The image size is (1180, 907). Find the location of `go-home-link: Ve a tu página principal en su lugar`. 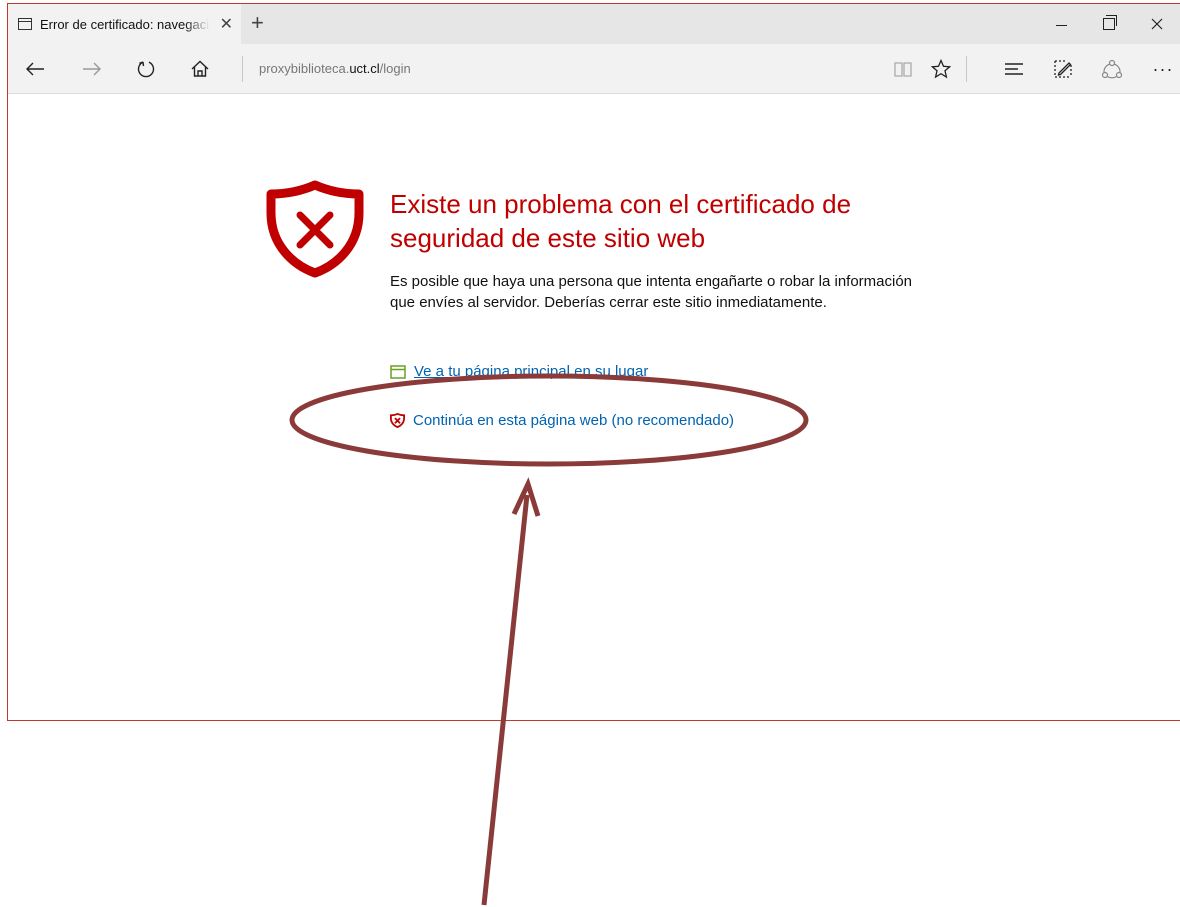

go-home-link: Ve a tu página principal en su lugar is located at coordinates (519, 371).